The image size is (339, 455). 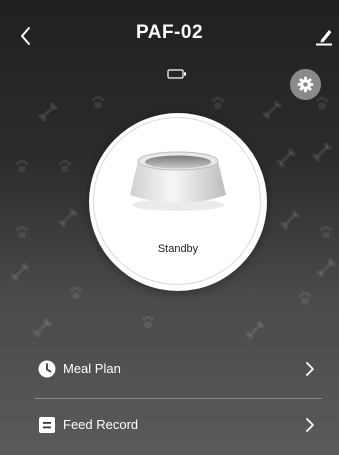 I want to click on battery-indicator, so click(x=177, y=72).